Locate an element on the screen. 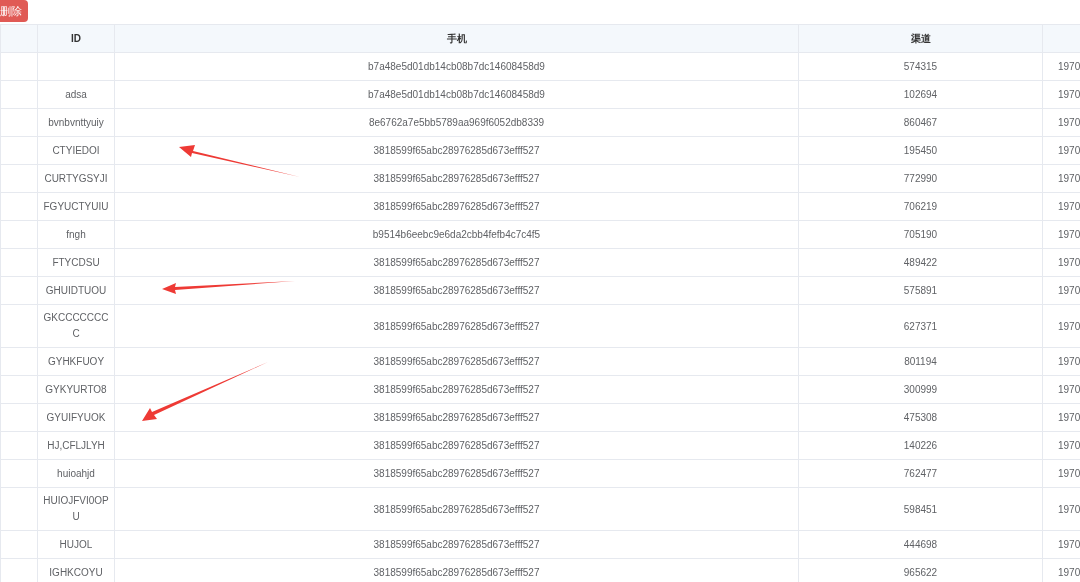  table-cell: HJ,CFLJLYH is located at coordinates (76, 445).